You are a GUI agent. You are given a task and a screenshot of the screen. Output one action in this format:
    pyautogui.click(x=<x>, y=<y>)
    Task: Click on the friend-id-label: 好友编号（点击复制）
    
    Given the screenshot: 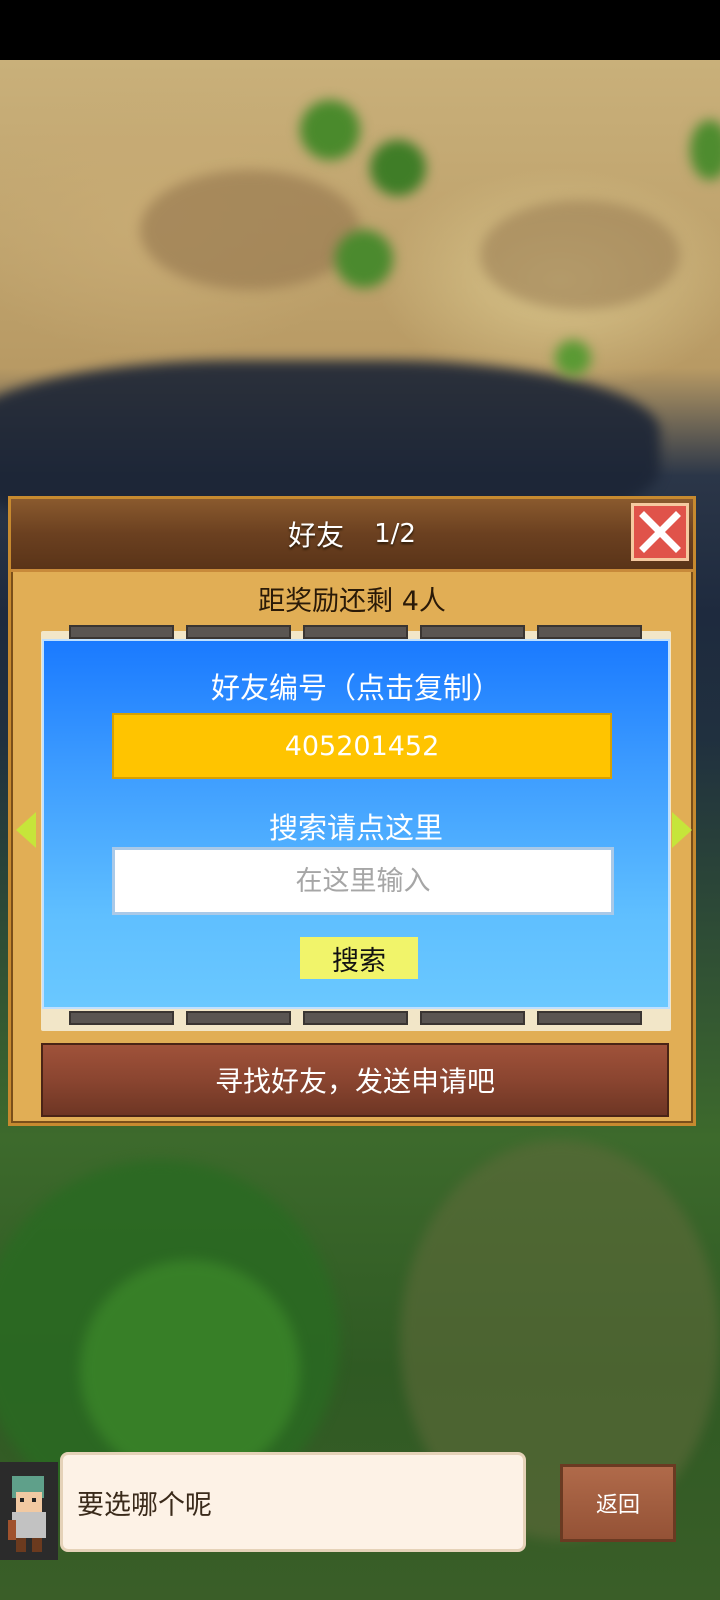 What is the action you would take?
    pyautogui.click(x=355, y=688)
    